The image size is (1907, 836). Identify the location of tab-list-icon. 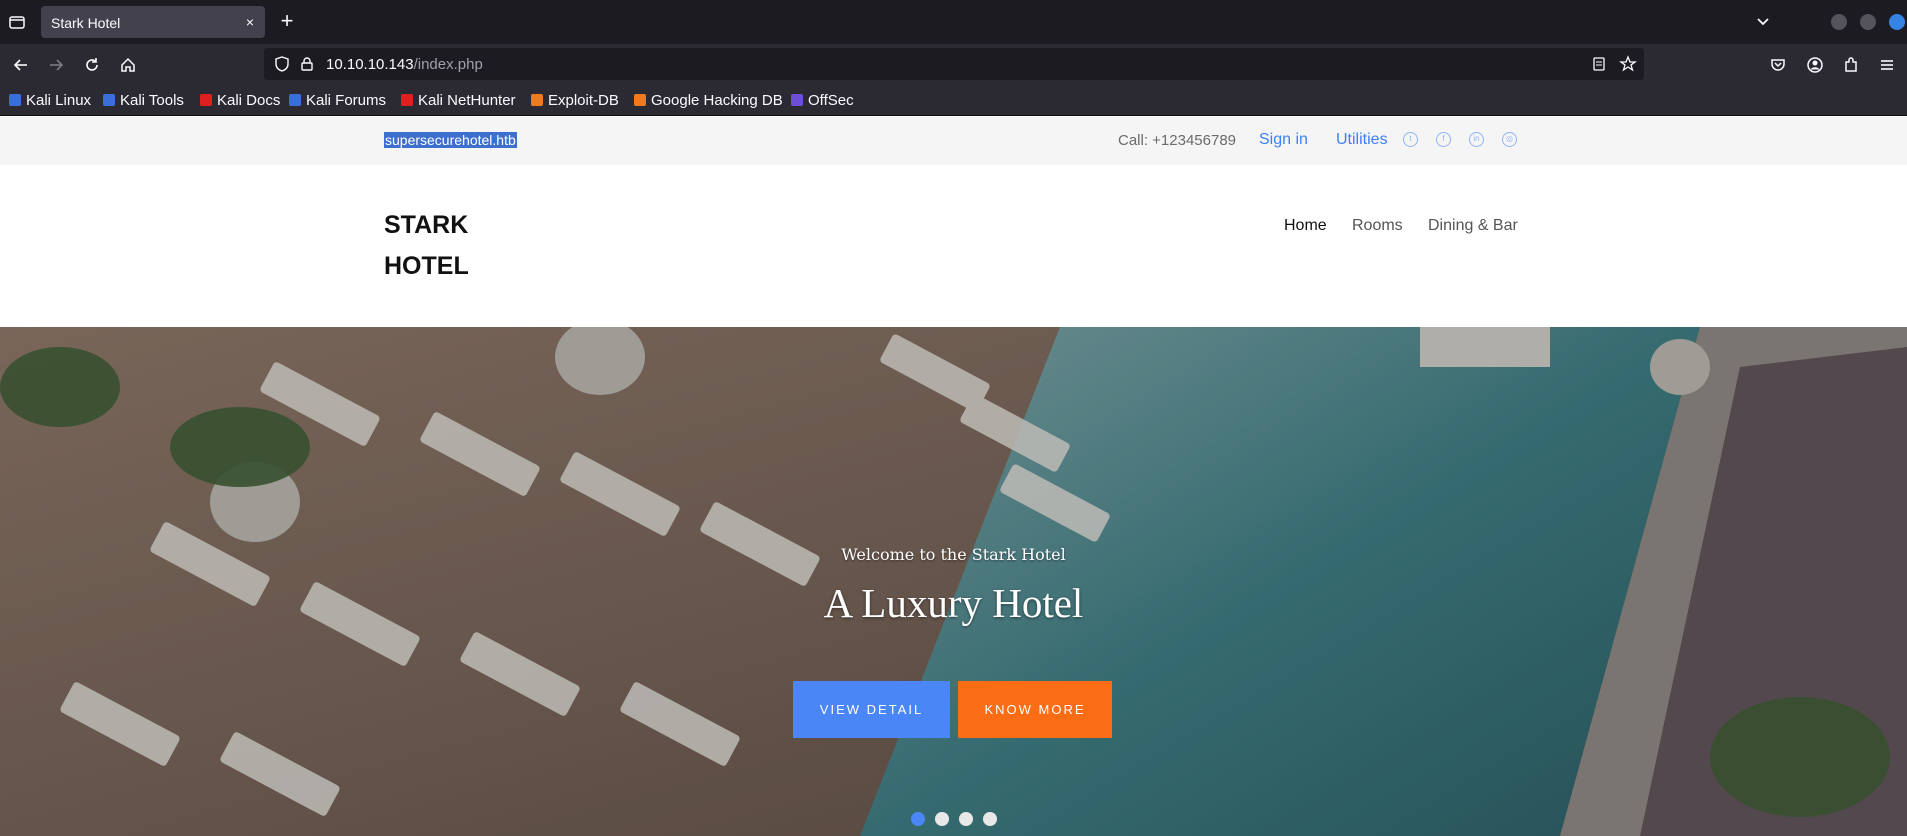
(17, 22).